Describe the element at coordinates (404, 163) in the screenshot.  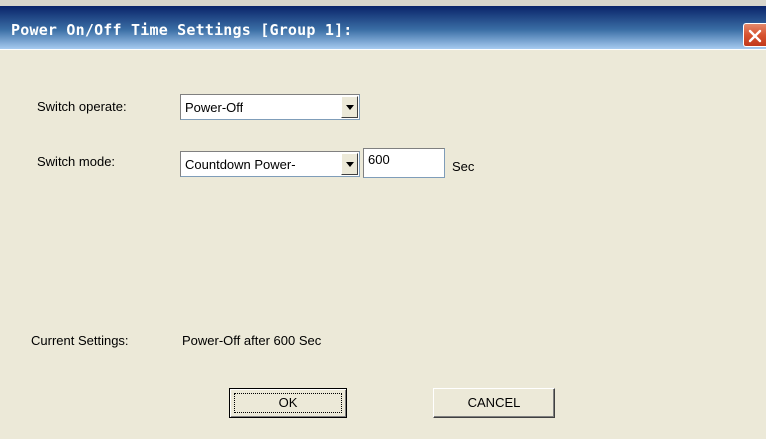
I see `seconds-input: 600` at that location.